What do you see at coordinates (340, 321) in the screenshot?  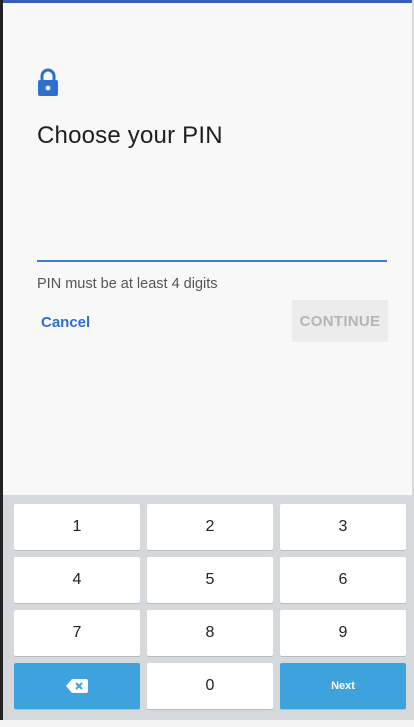 I see `continue-button: CONTINUE` at bounding box center [340, 321].